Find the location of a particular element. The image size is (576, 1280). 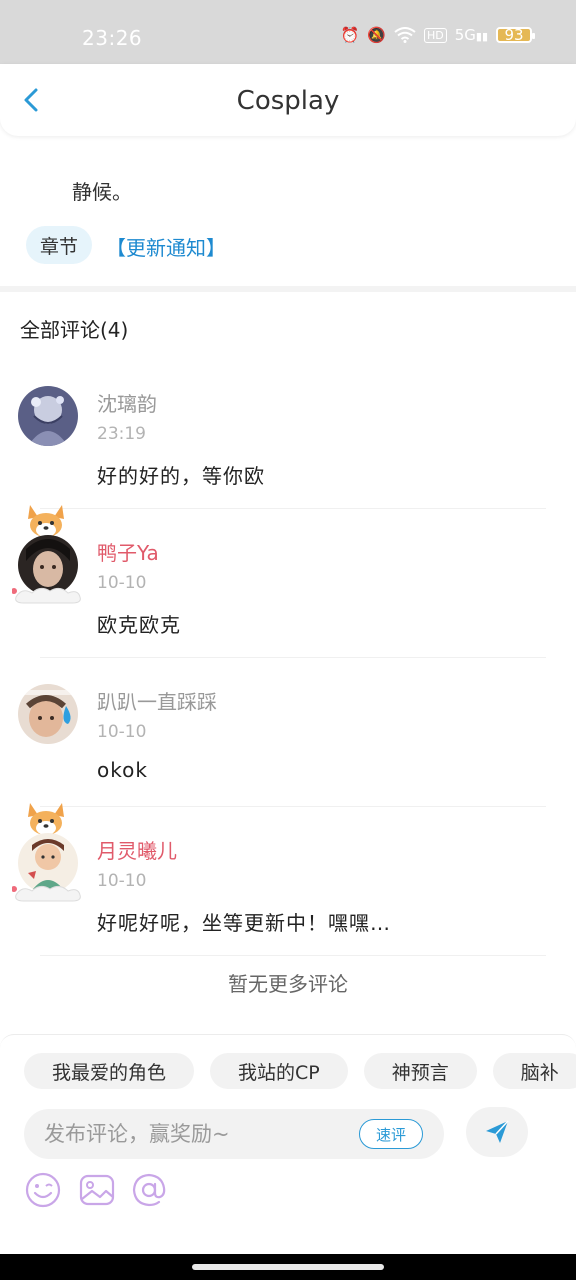

quick-tag-chip: 神预言 is located at coordinates (420, 1071).